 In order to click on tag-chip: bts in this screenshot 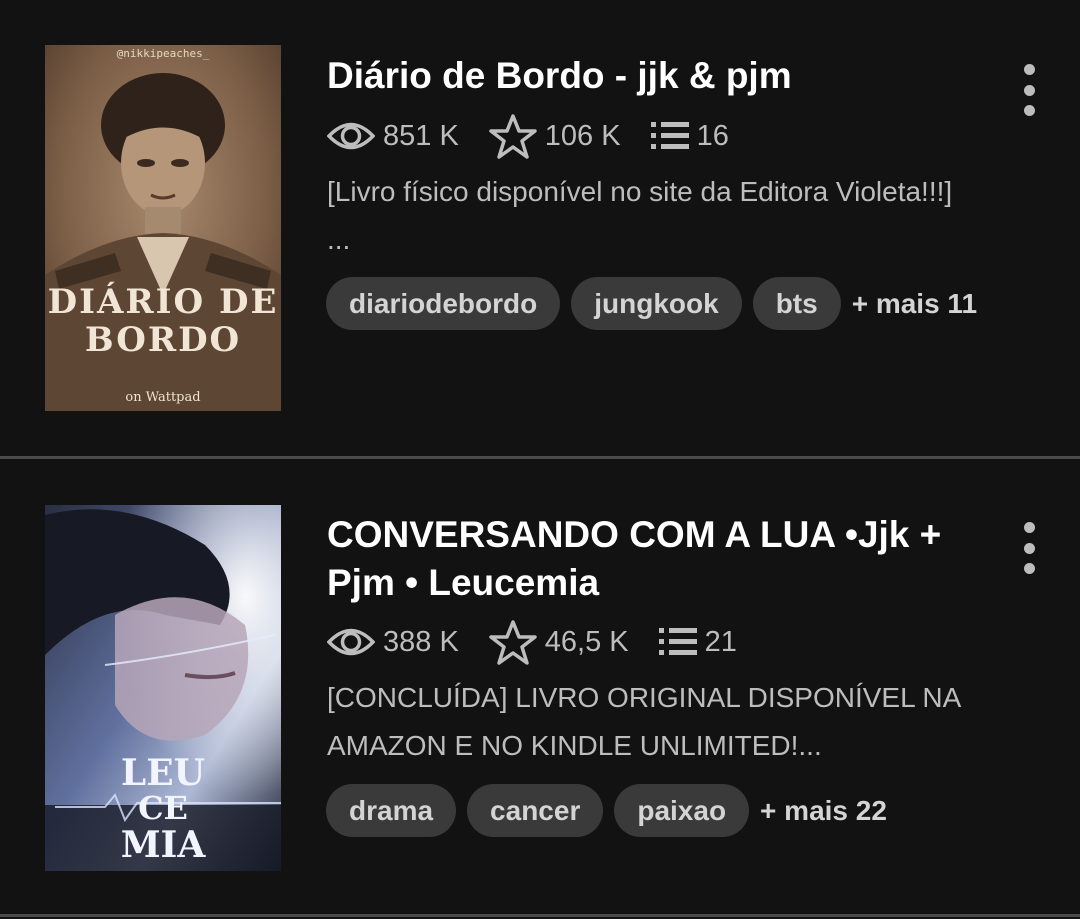, I will do `click(796, 303)`.